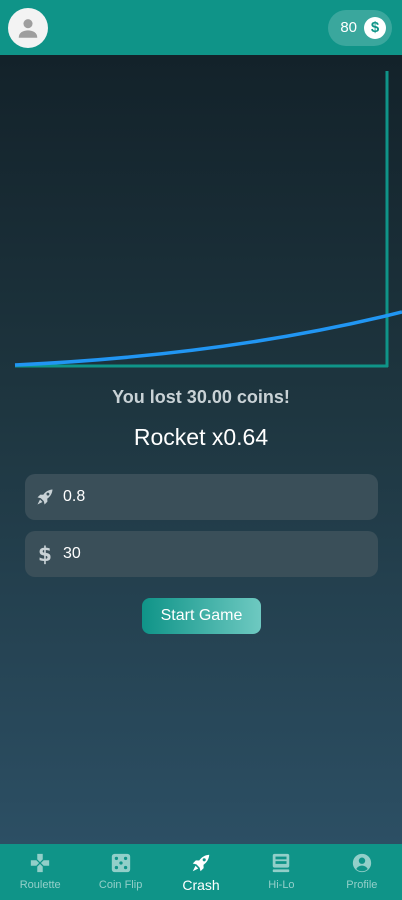 The width and height of the screenshot is (402, 900). I want to click on nav-label-crash: Crash, so click(201, 885).